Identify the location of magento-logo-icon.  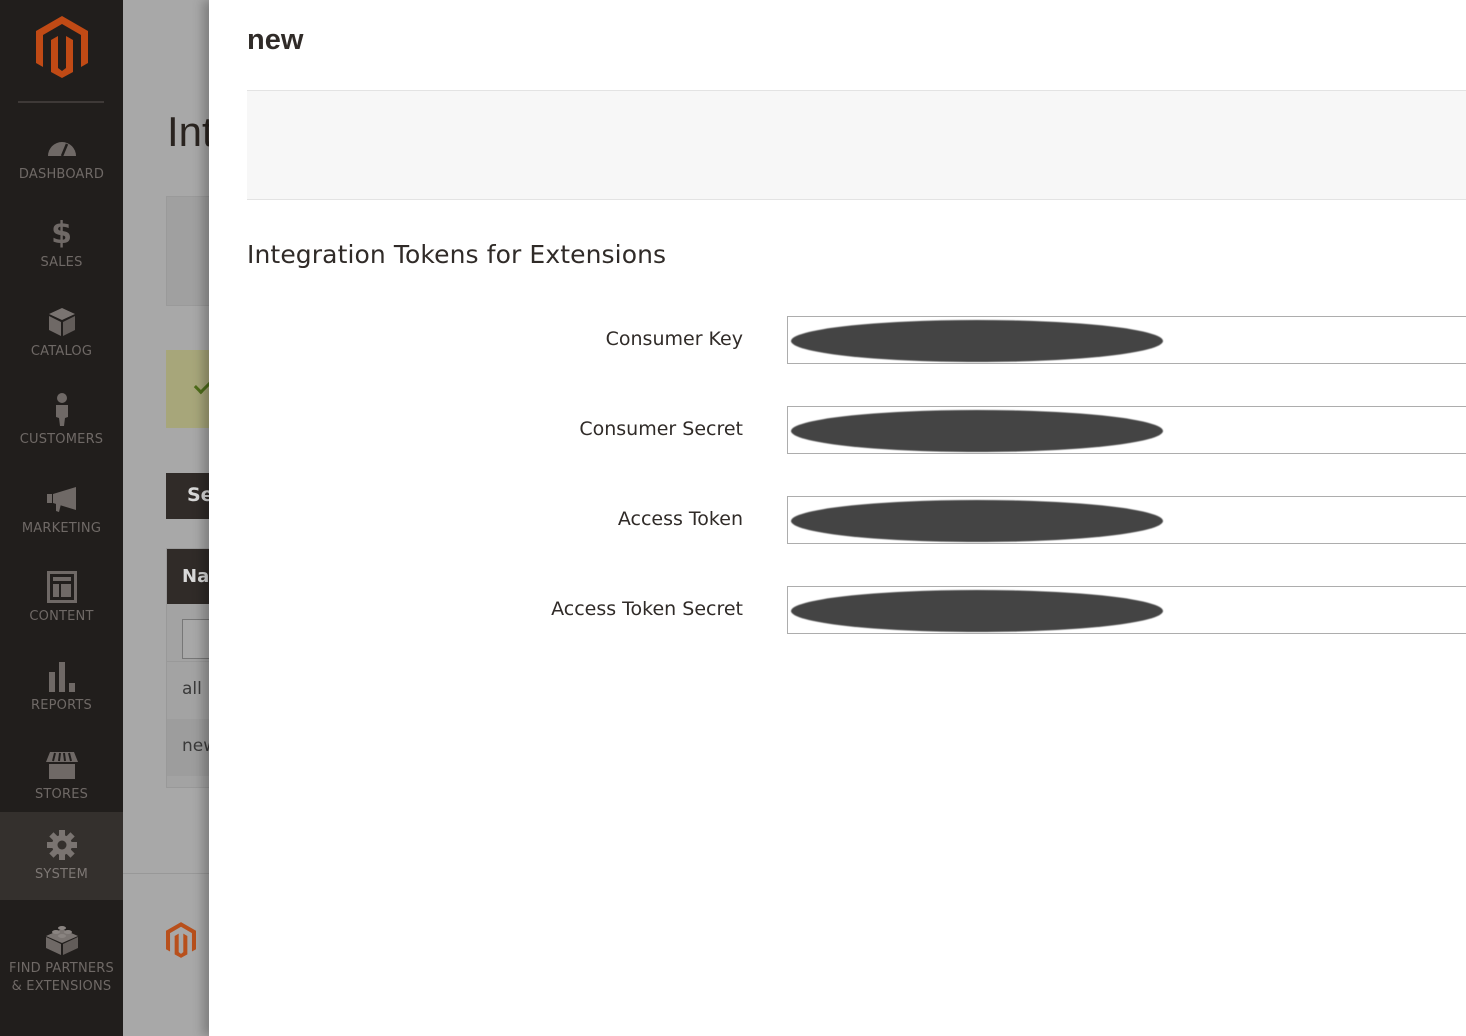
(61, 47).